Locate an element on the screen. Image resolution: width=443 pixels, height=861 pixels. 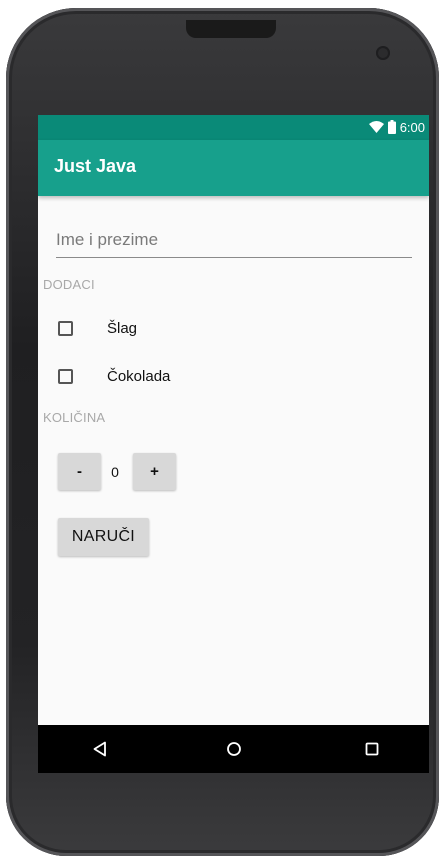
status-icons: 6:00 is located at coordinates (396, 127).